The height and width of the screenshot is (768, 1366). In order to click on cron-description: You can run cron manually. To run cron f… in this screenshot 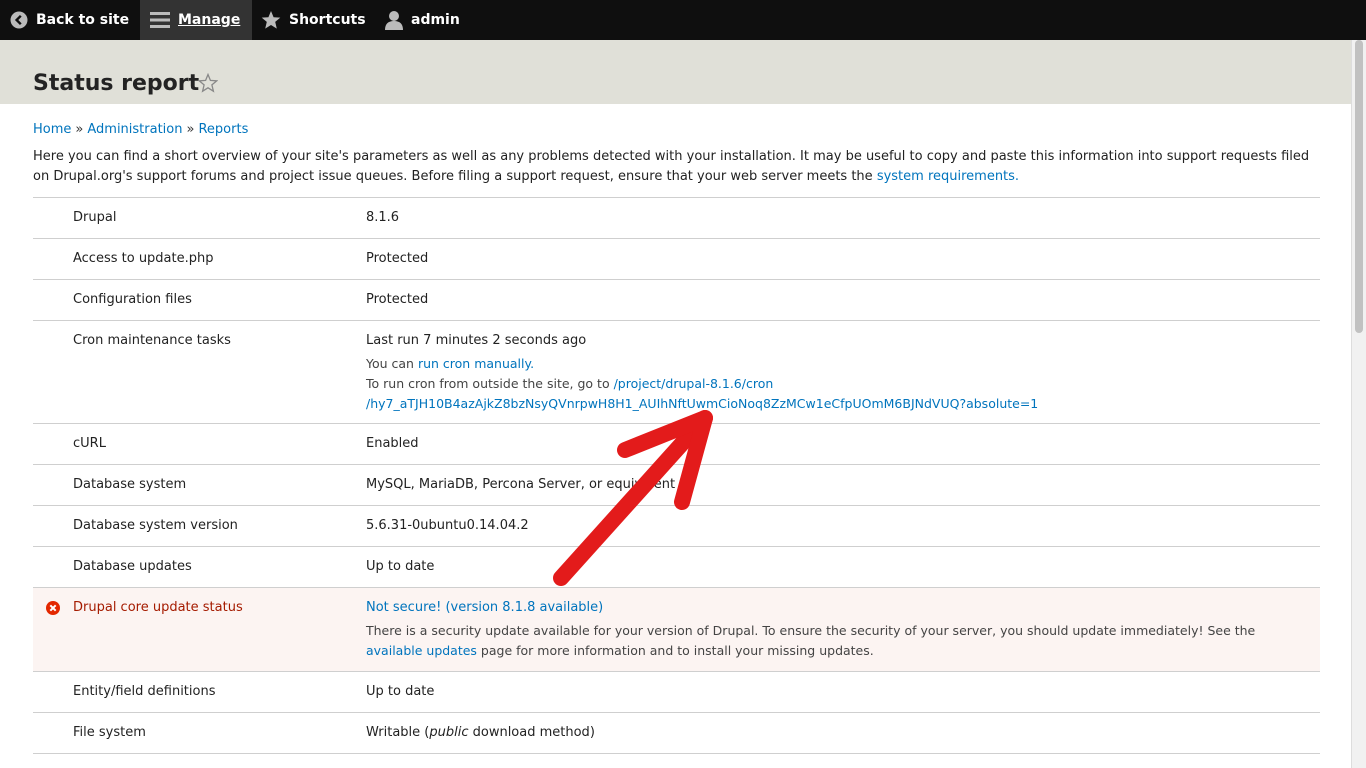, I will do `click(836, 384)`.